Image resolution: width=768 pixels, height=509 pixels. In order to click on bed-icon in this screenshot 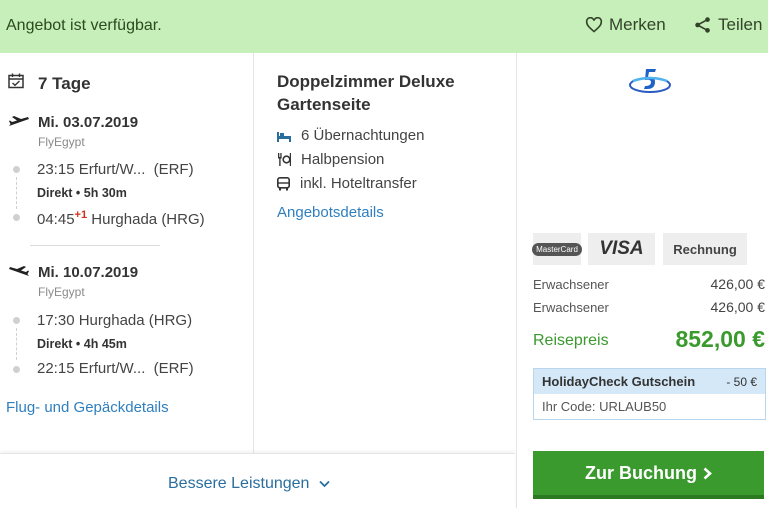, I will do `click(284, 136)`.